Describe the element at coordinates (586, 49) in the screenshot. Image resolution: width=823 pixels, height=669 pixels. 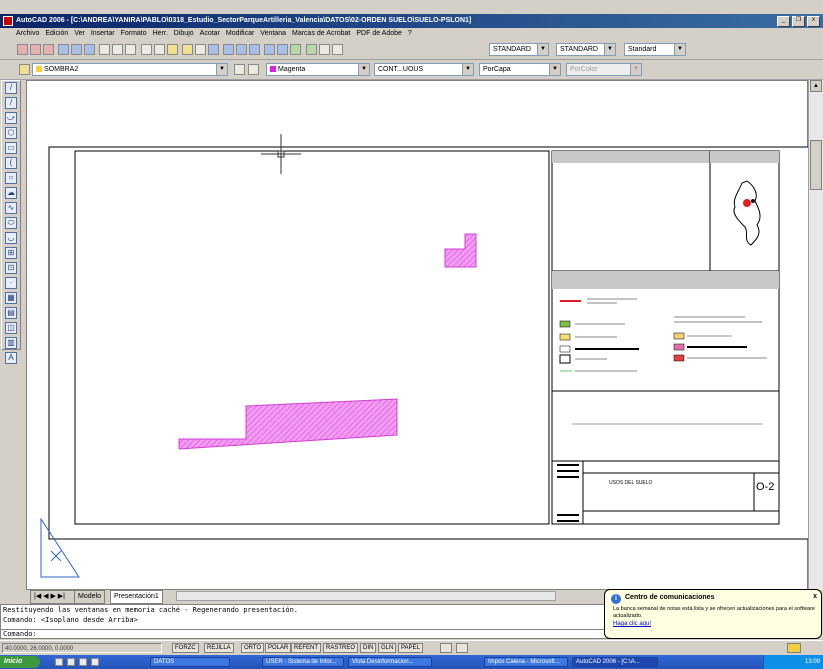
I see `dim-style-select: STANDARD ▼` at that location.